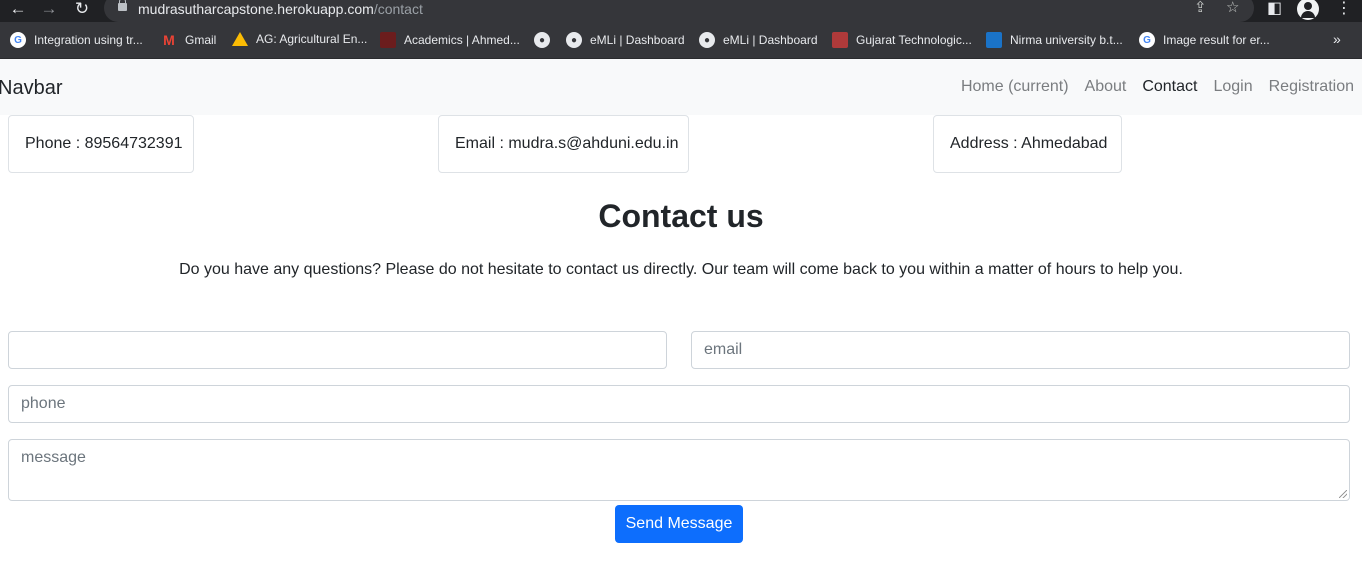 Image resolution: width=1362 pixels, height=583 pixels. I want to click on nav-about: About, so click(1106, 87).